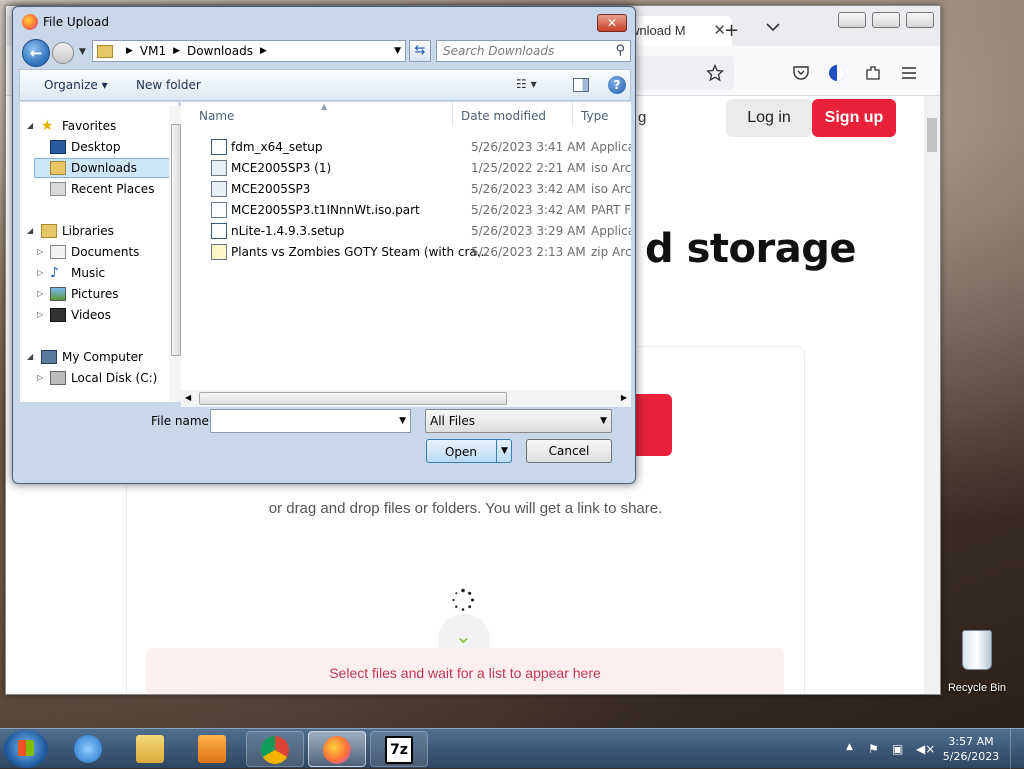  Describe the element at coordinates (310, 421) in the screenshot. I see `file-name-input: ▼` at that location.